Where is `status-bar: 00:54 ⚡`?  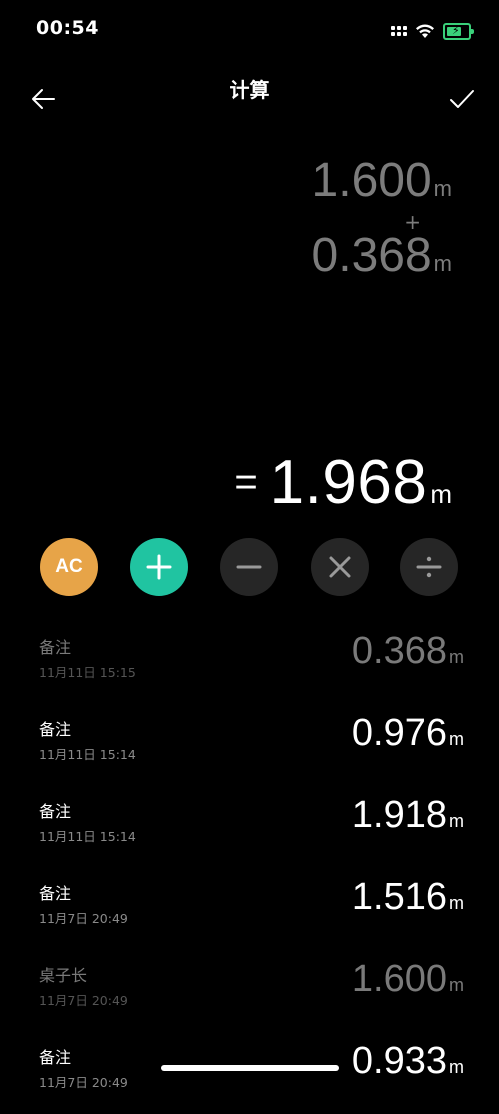
status-bar: 00:54 ⚡ is located at coordinates (249, 30).